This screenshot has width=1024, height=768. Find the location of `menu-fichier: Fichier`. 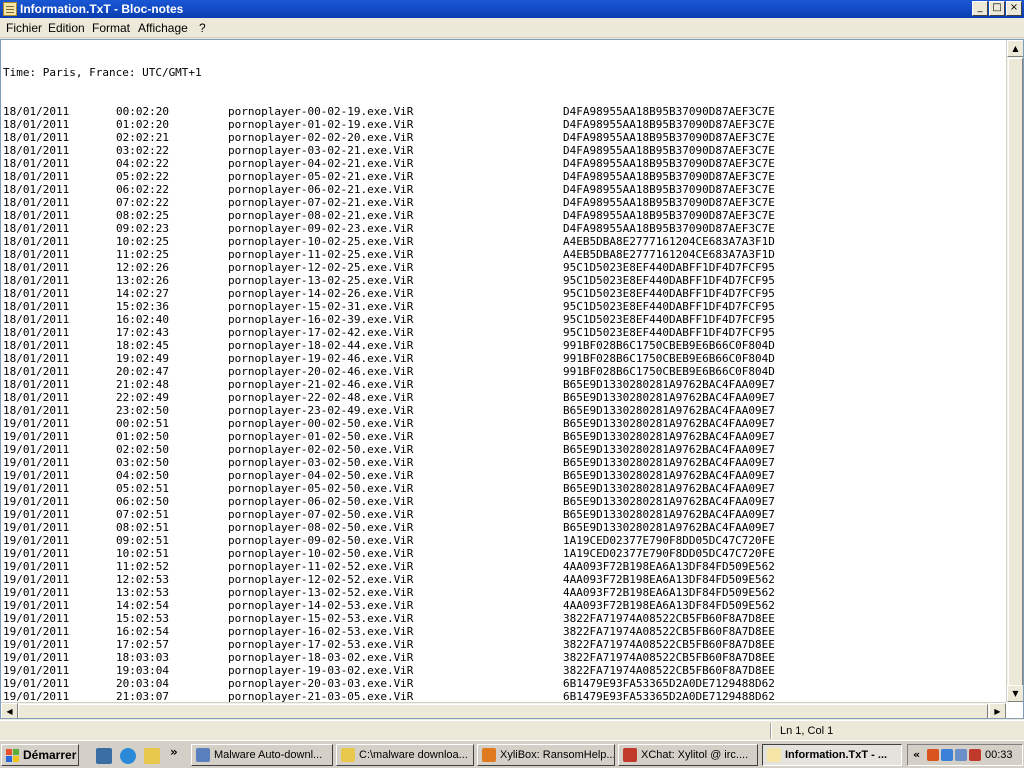

menu-fichier: Fichier is located at coordinates (24, 28).